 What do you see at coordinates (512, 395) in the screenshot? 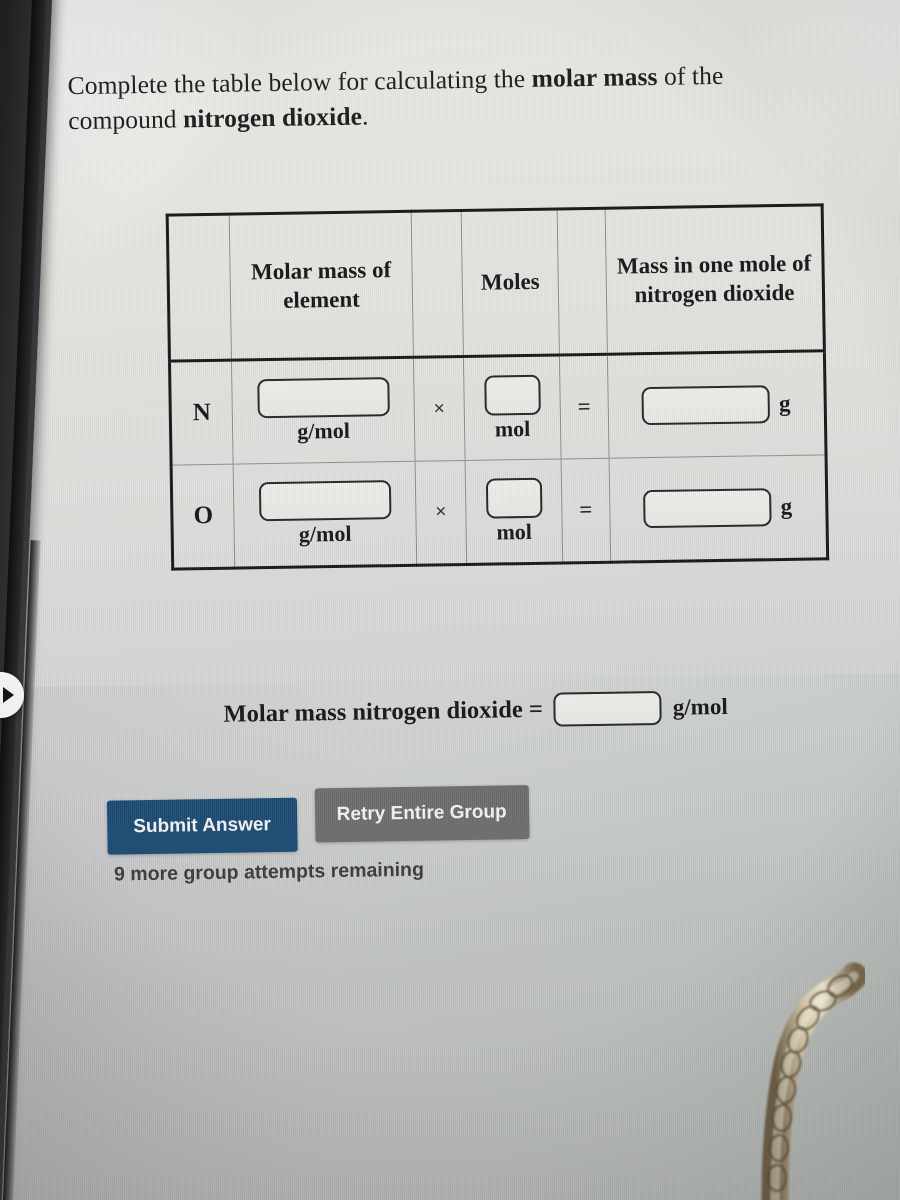
I see `moles-input-nitrogen` at bounding box center [512, 395].